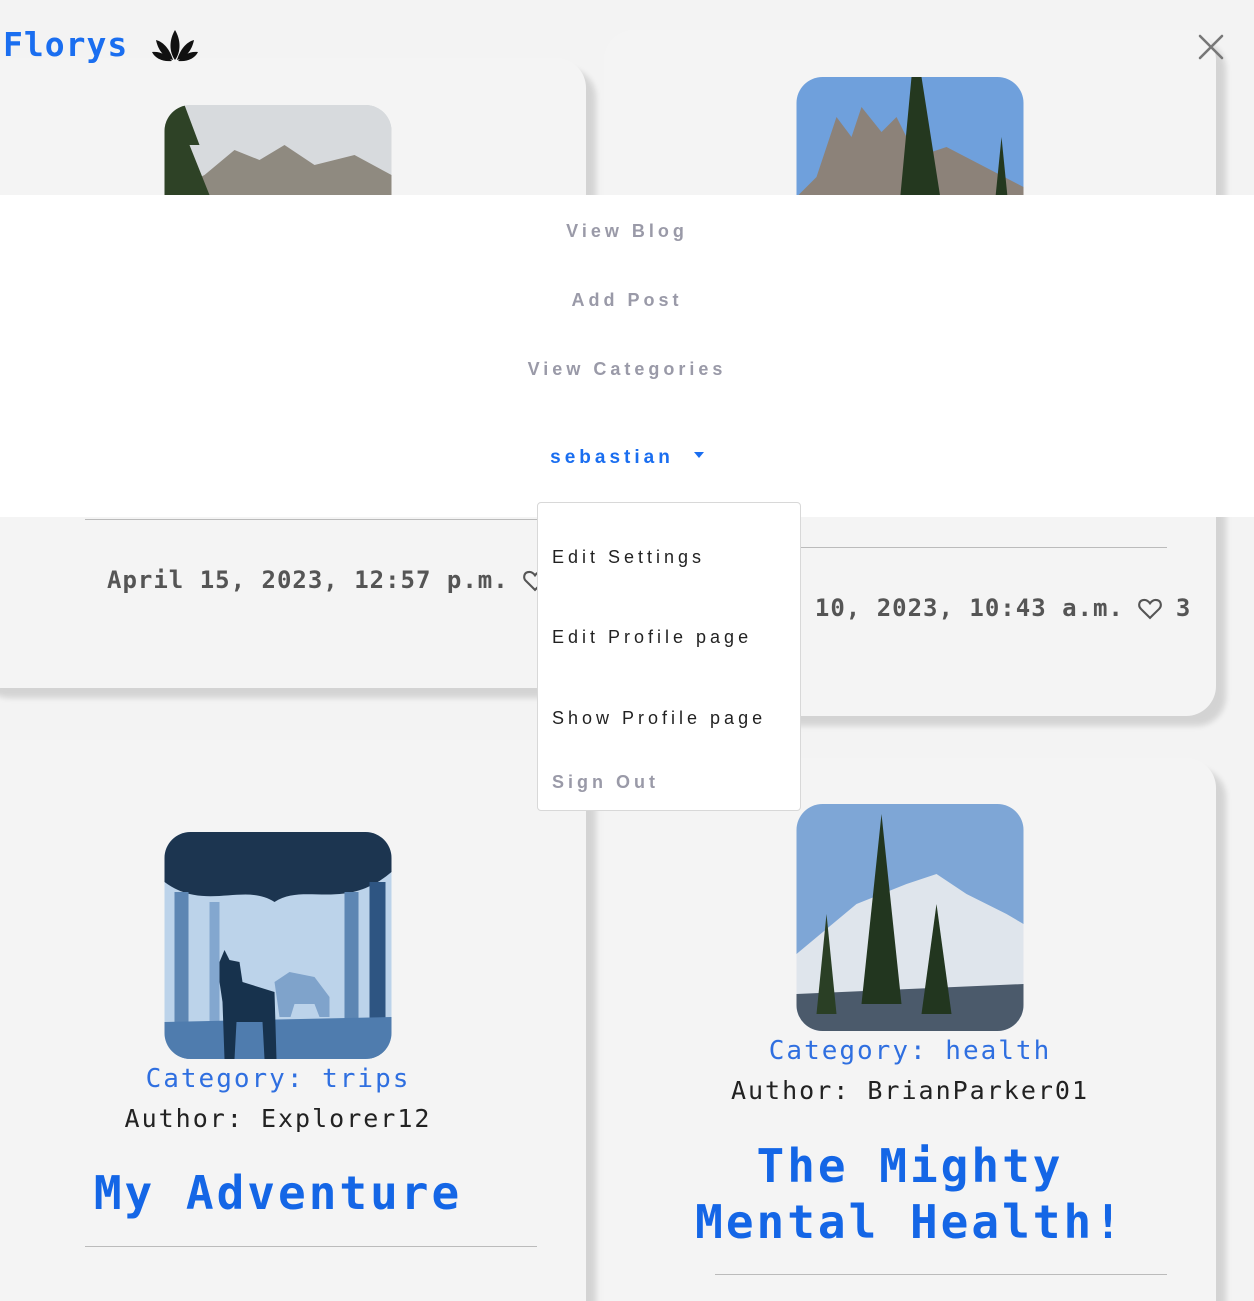 The height and width of the screenshot is (1301, 1254). What do you see at coordinates (910, 1222) in the screenshot?
I see `post-title-line: Mental Health!` at bounding box center [910, 1222].